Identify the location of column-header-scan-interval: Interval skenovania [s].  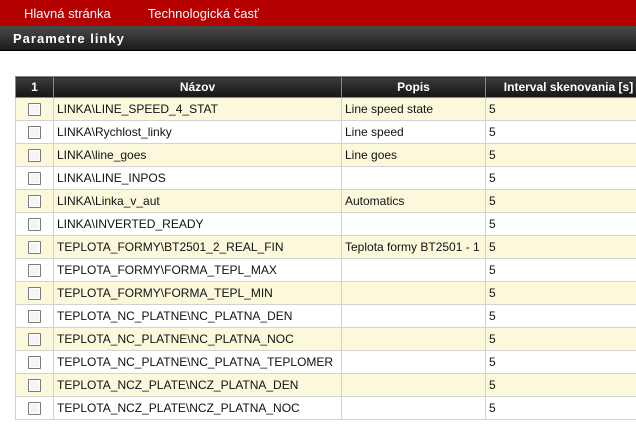
(560, 87).